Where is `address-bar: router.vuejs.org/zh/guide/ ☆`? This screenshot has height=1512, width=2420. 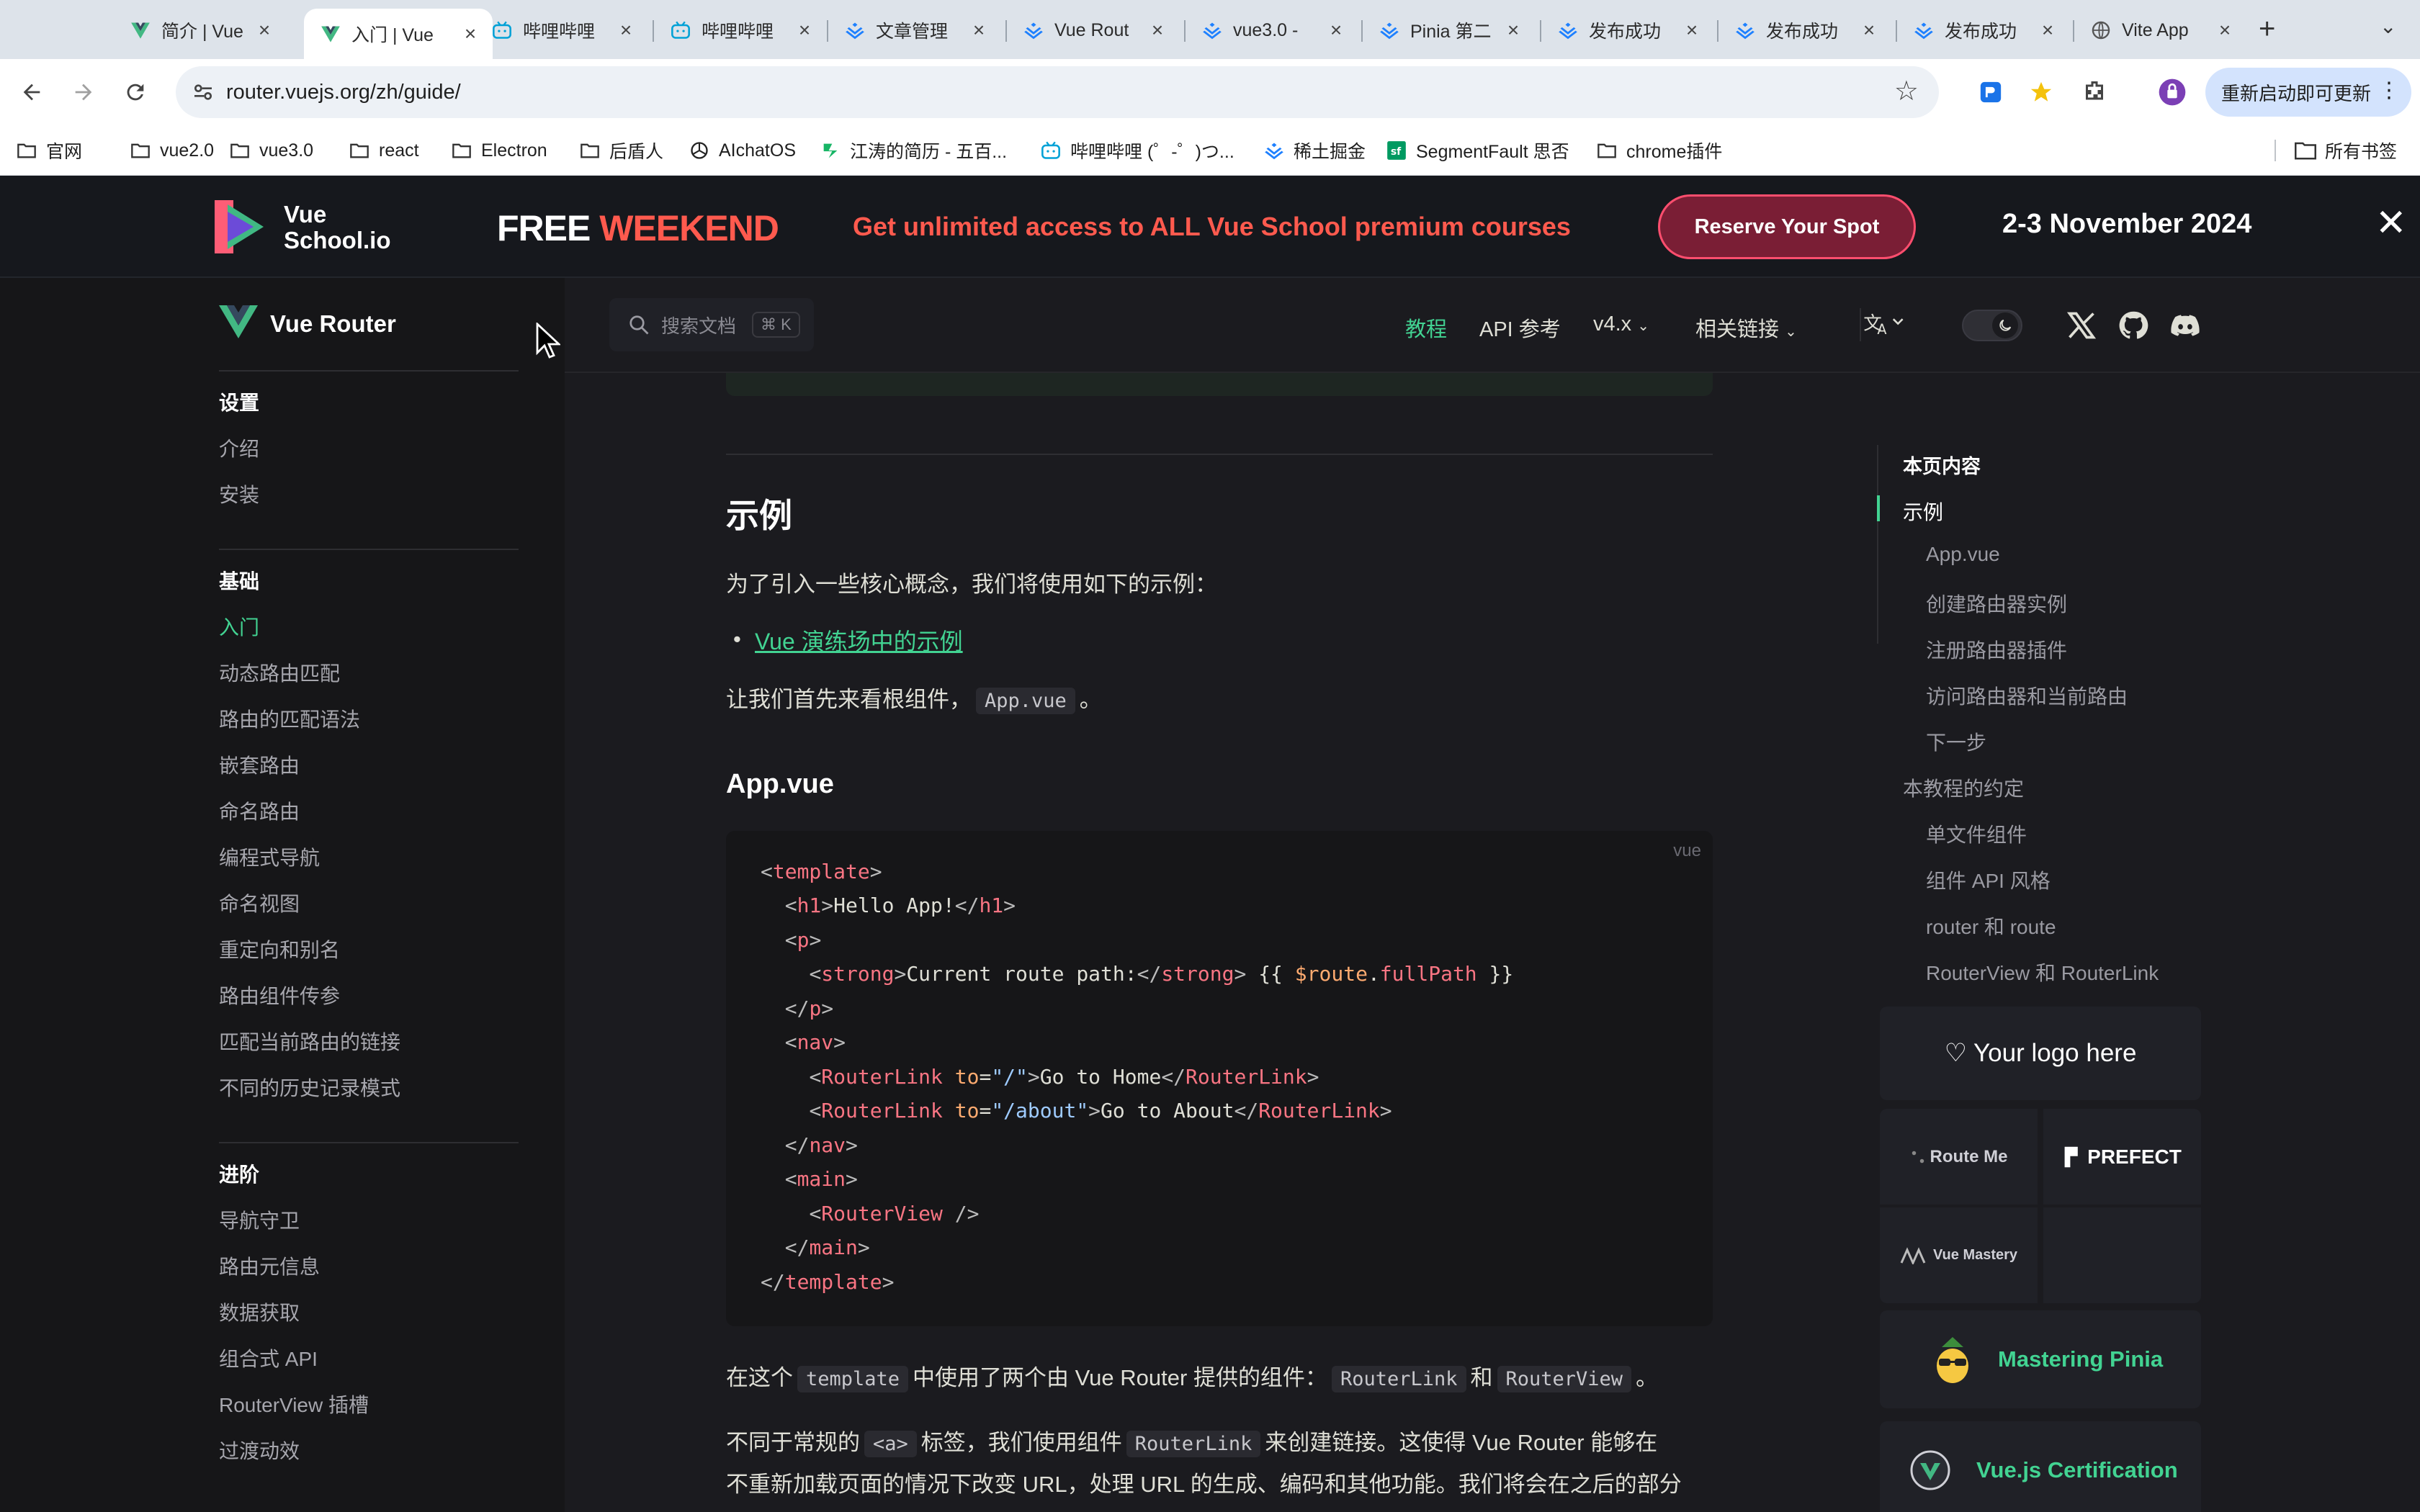
address-bar: router.vuejs.org/zh/guide/ ☆ is located at coordinates (1057, 92).